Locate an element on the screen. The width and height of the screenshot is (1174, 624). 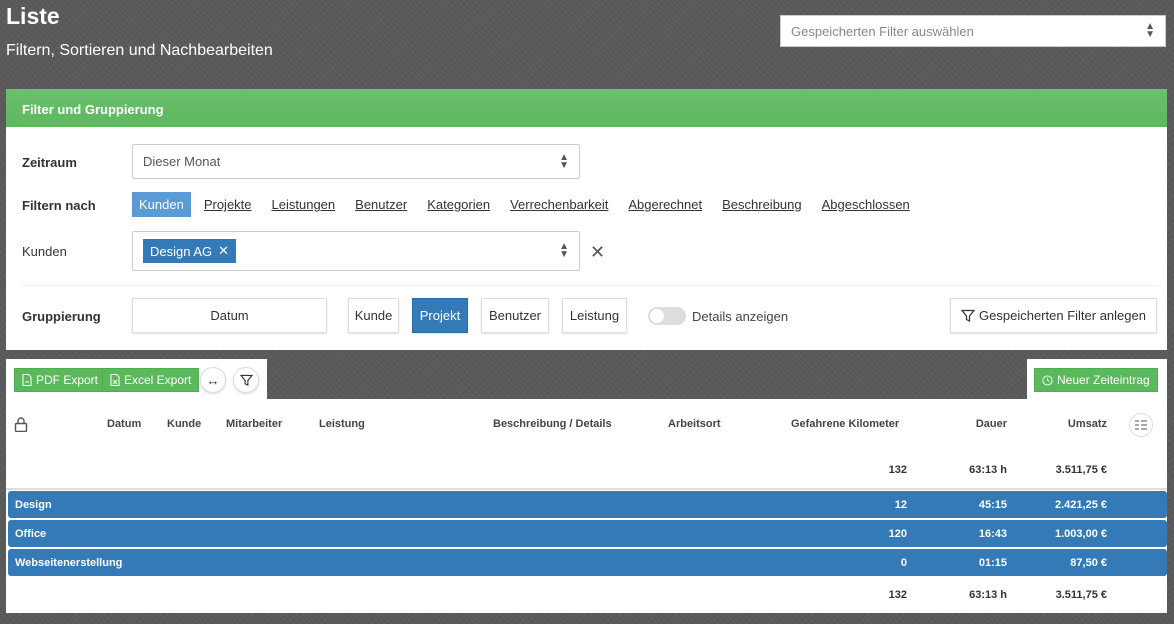
col-header-dauer: Dauer is located at coordinates (982, 424).